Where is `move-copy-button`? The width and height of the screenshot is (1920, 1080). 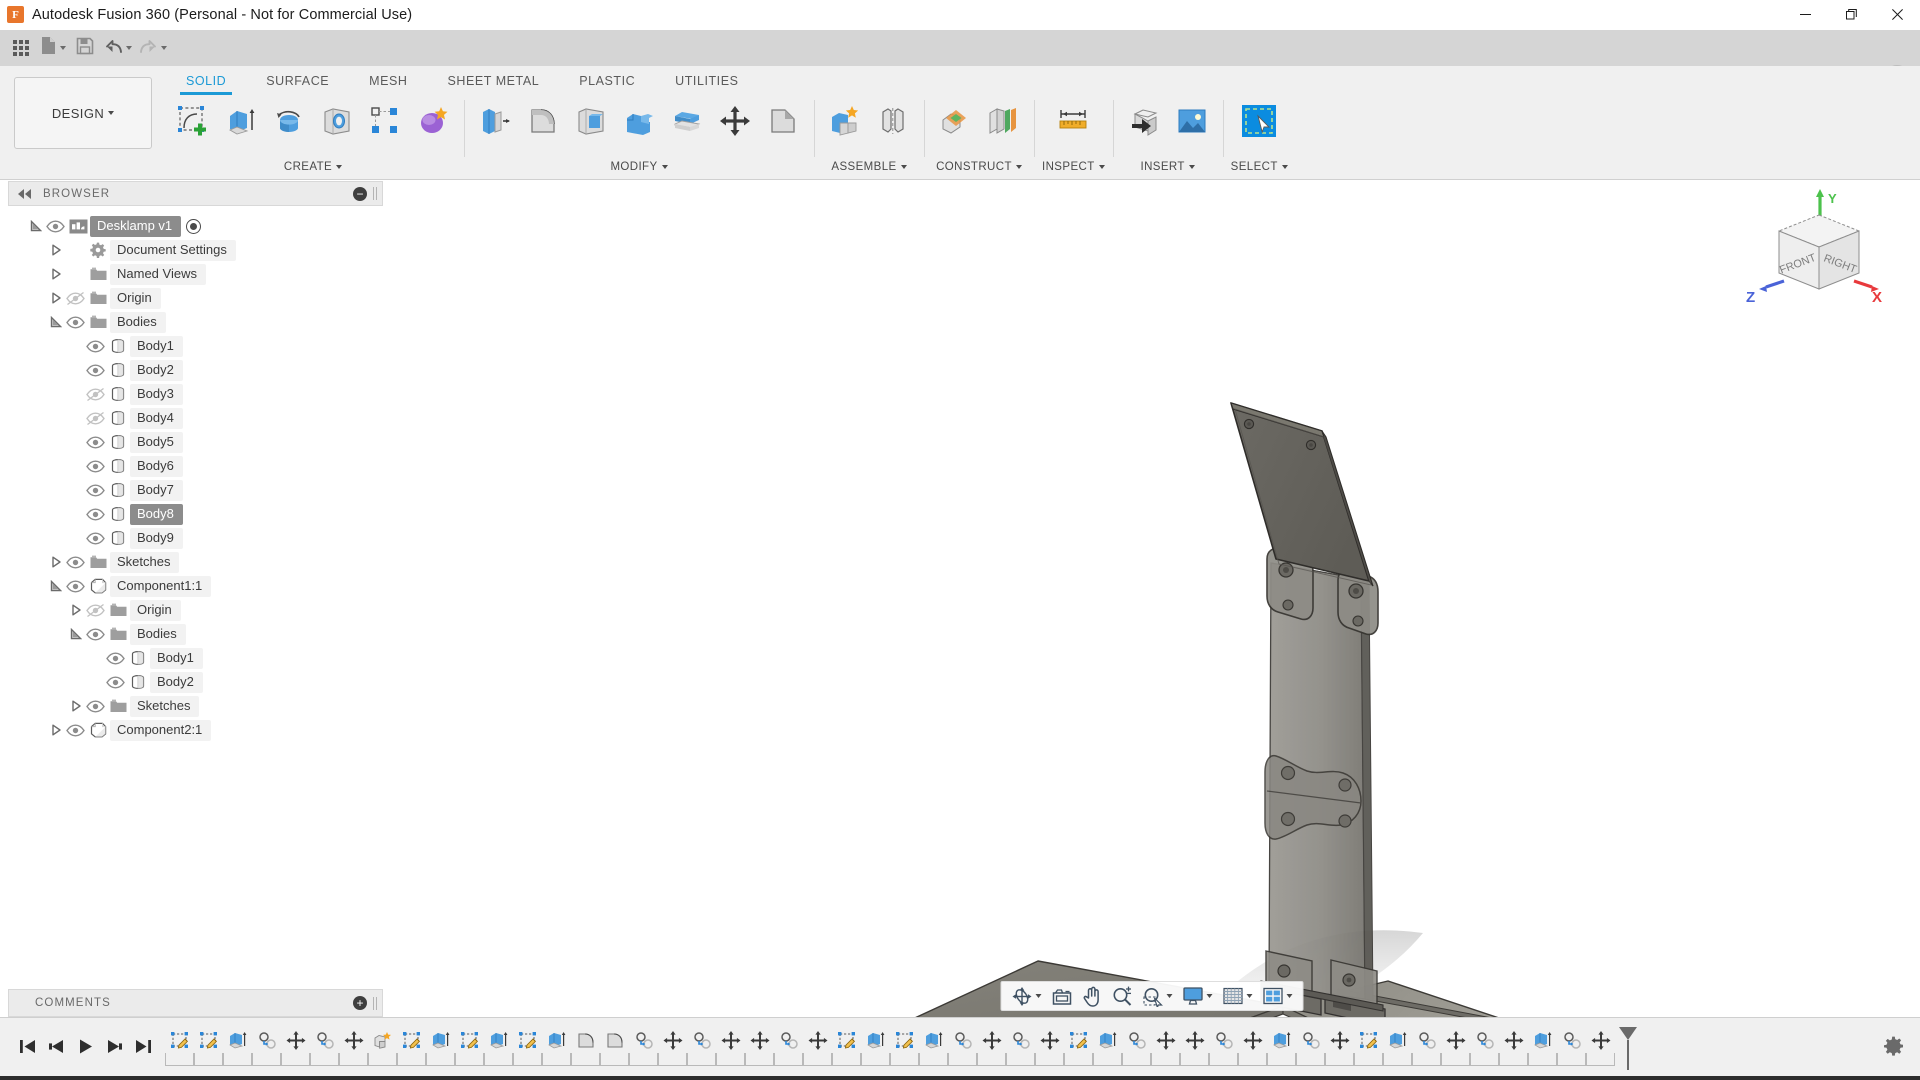
move-copy-button is located at coordinates (735, 121).